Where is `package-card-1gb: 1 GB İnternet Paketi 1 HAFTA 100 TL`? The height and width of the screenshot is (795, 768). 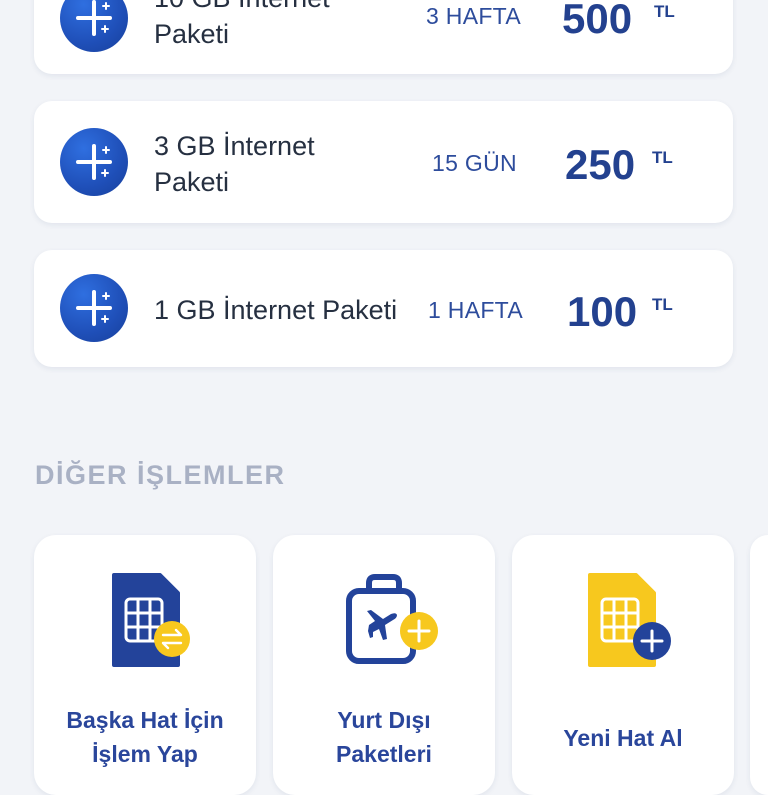
package-card-1gb: 1 GB İnternet Paketi 1 HAFTA 100 TL is located at coordinates (383, 308).